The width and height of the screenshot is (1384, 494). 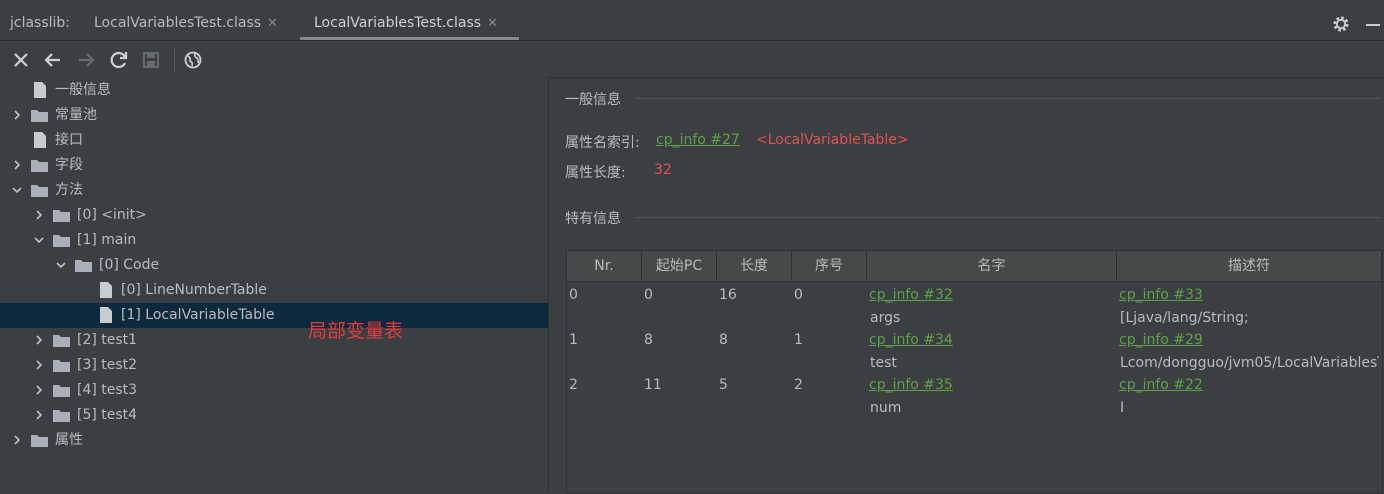 I want to click on column-header-length: 长度, so click(x=754, y=266).